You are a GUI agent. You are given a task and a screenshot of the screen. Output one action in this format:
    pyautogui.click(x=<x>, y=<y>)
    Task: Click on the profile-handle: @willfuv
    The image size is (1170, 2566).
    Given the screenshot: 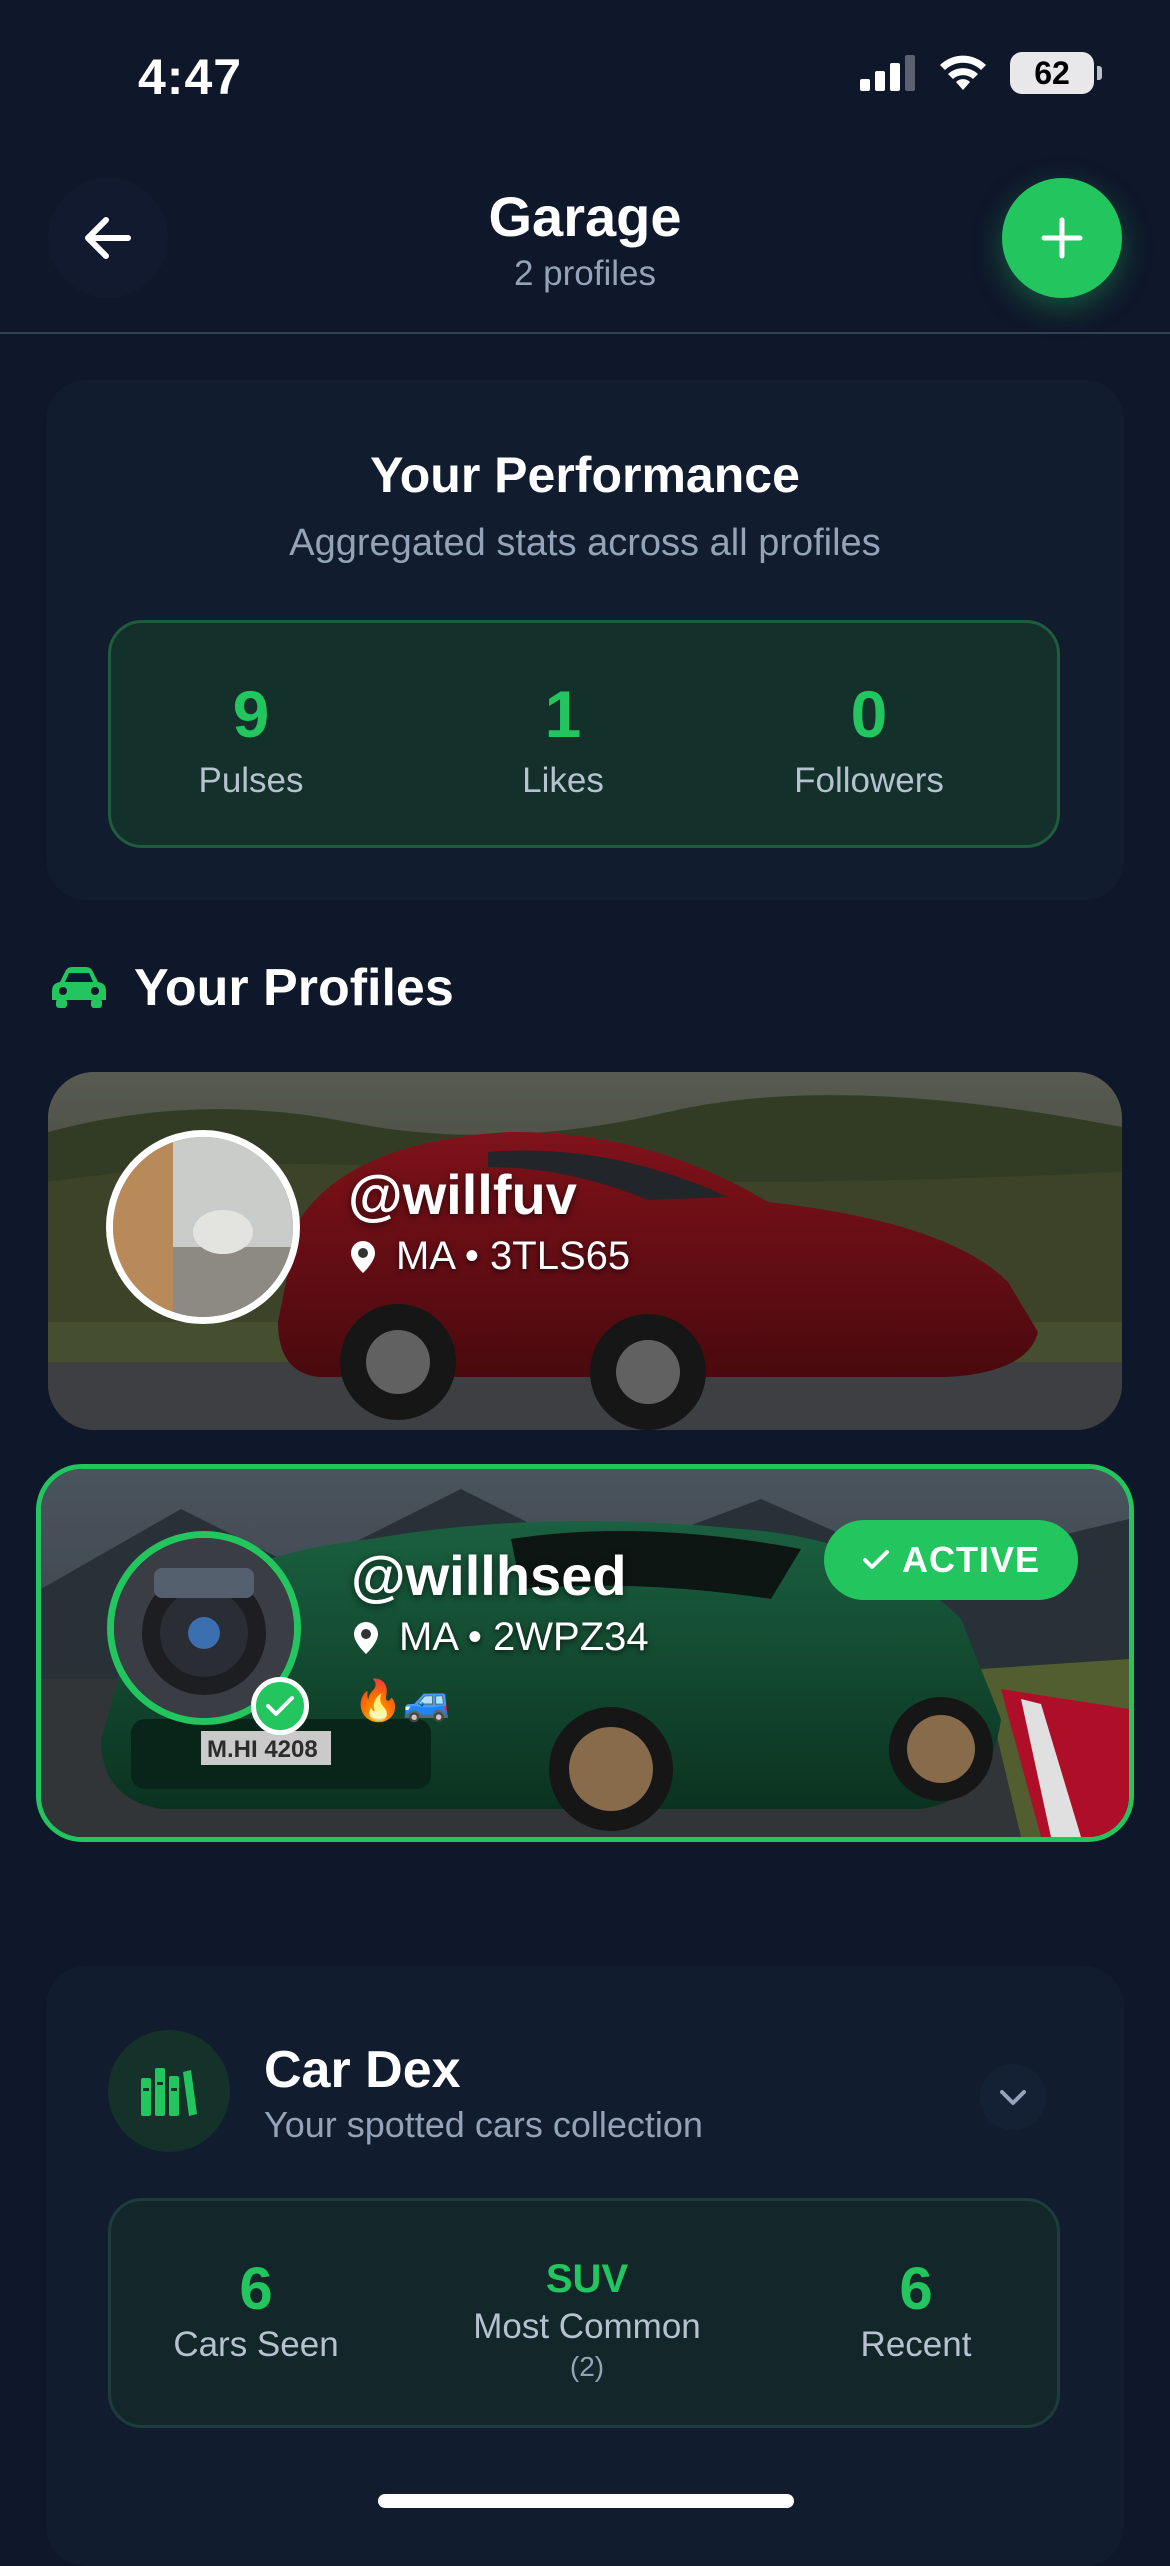 What is the action you would take?
    pyautogui.click(x=462, y=1194)
    